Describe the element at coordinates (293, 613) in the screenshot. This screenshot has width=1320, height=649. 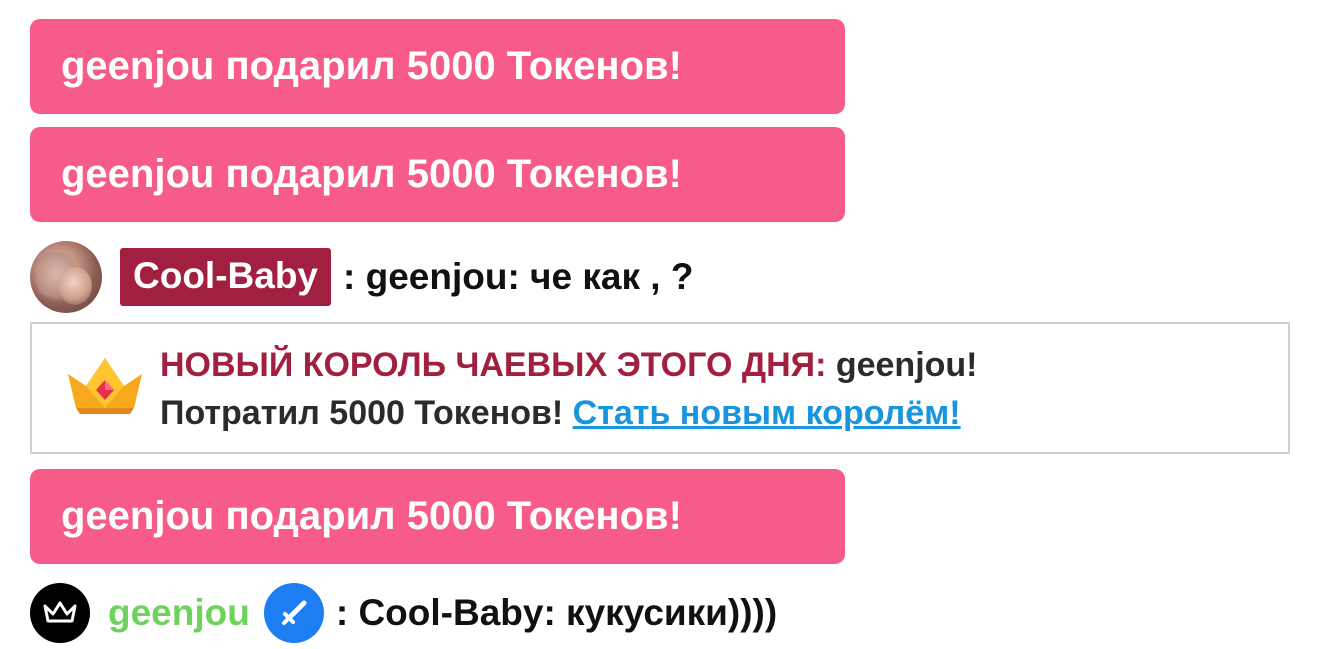
I see `verified-sword-icon` at that location.